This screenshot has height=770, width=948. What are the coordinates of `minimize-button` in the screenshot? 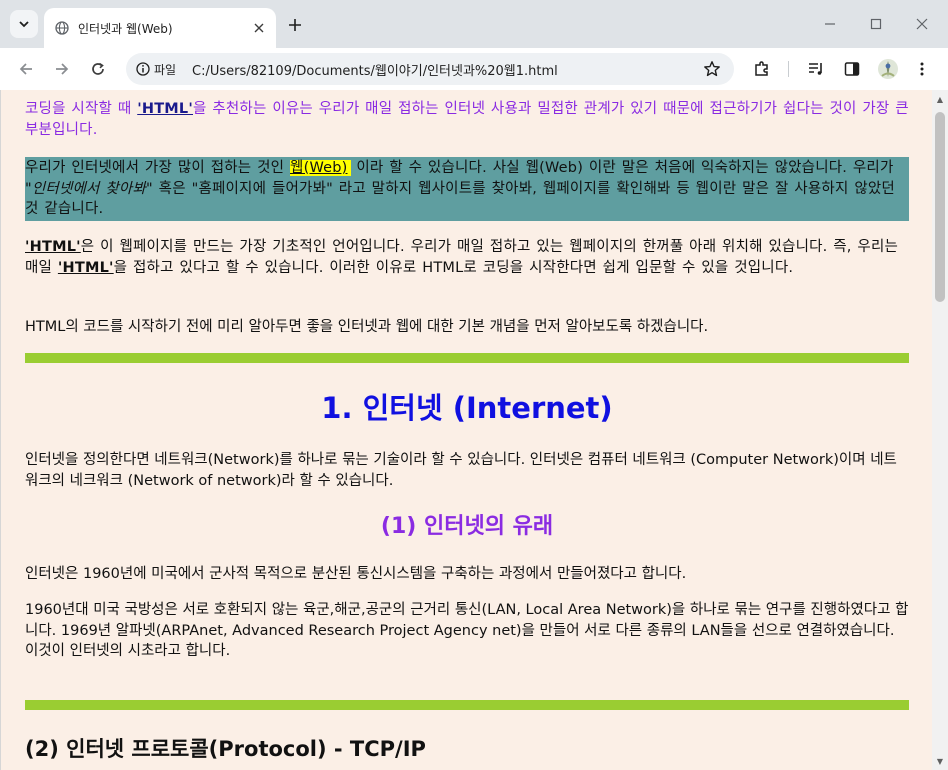 It's located at (830, 24).